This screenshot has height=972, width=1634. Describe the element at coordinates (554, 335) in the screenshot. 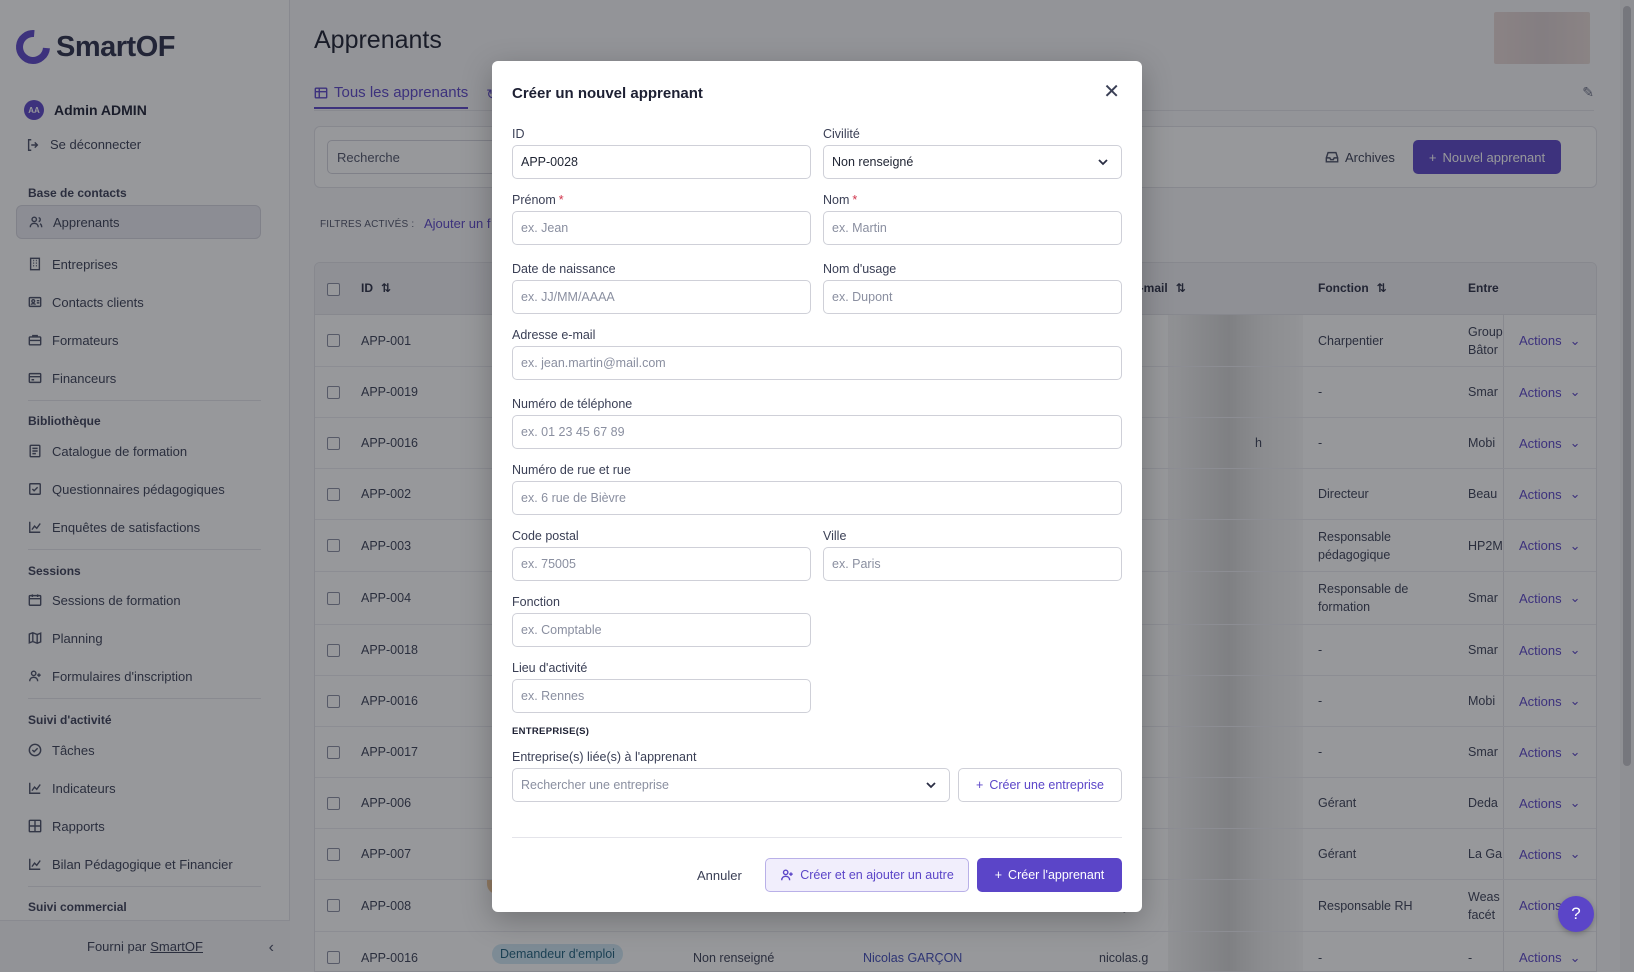

I see `email-label: Adresse e-mail` at that location.